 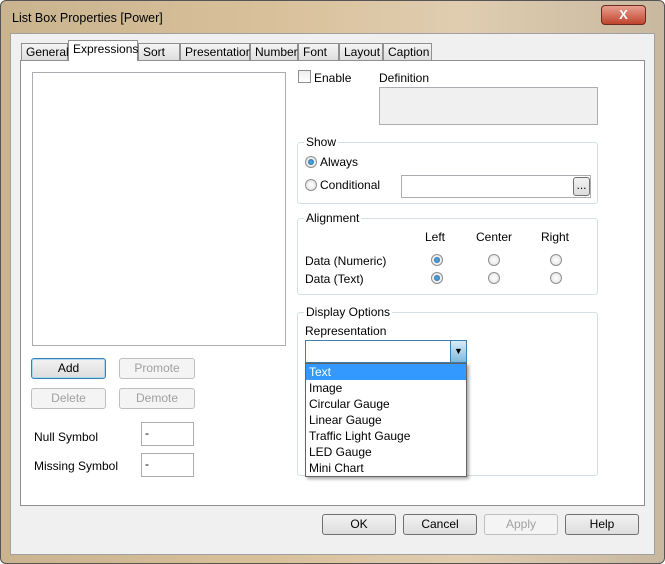 I want to click on demote-button: Demote, so click(x=157, y=398).